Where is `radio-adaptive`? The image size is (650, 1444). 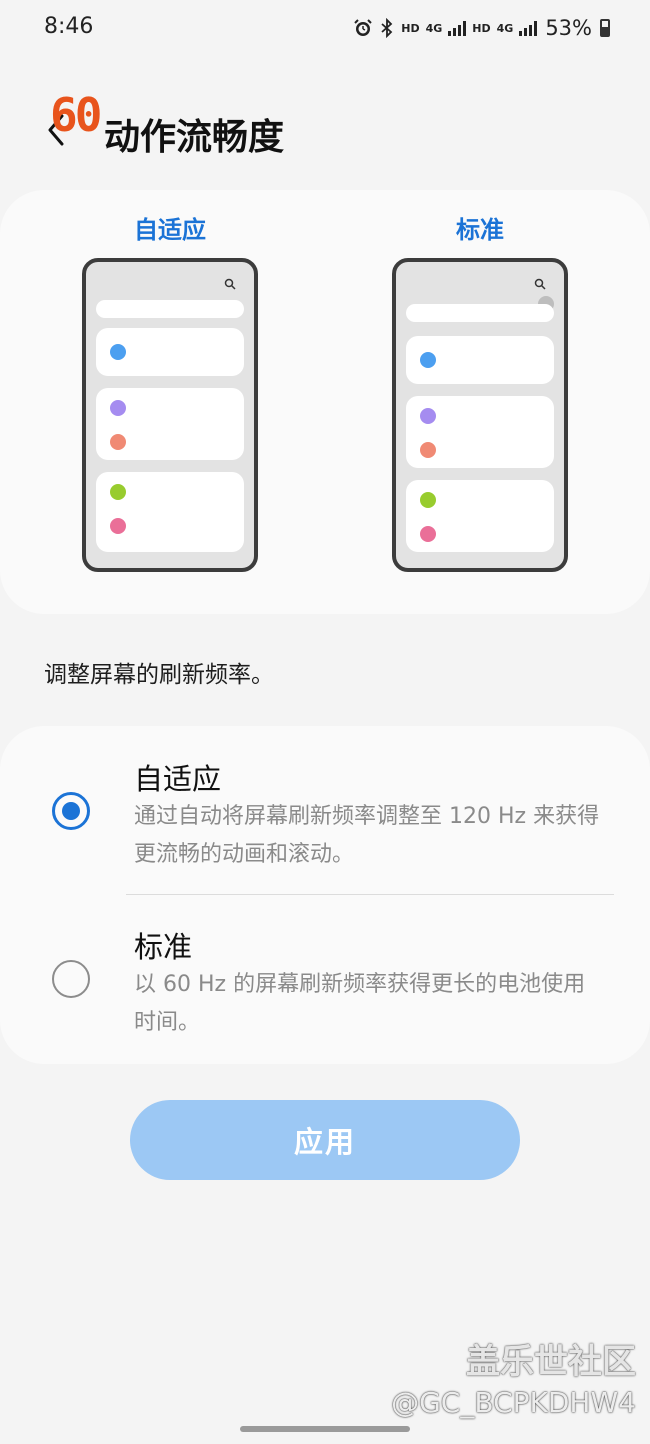 radio-adaptive is located at coordinates (71, 811).